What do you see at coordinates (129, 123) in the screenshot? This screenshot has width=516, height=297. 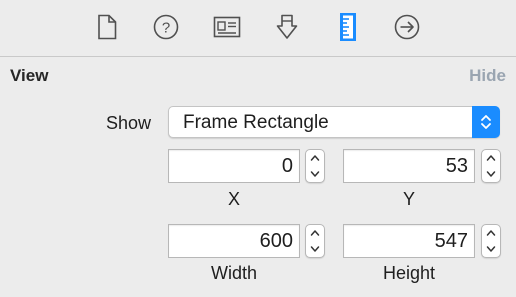 I see `show-label: Show` at bounding box center [129, 123].